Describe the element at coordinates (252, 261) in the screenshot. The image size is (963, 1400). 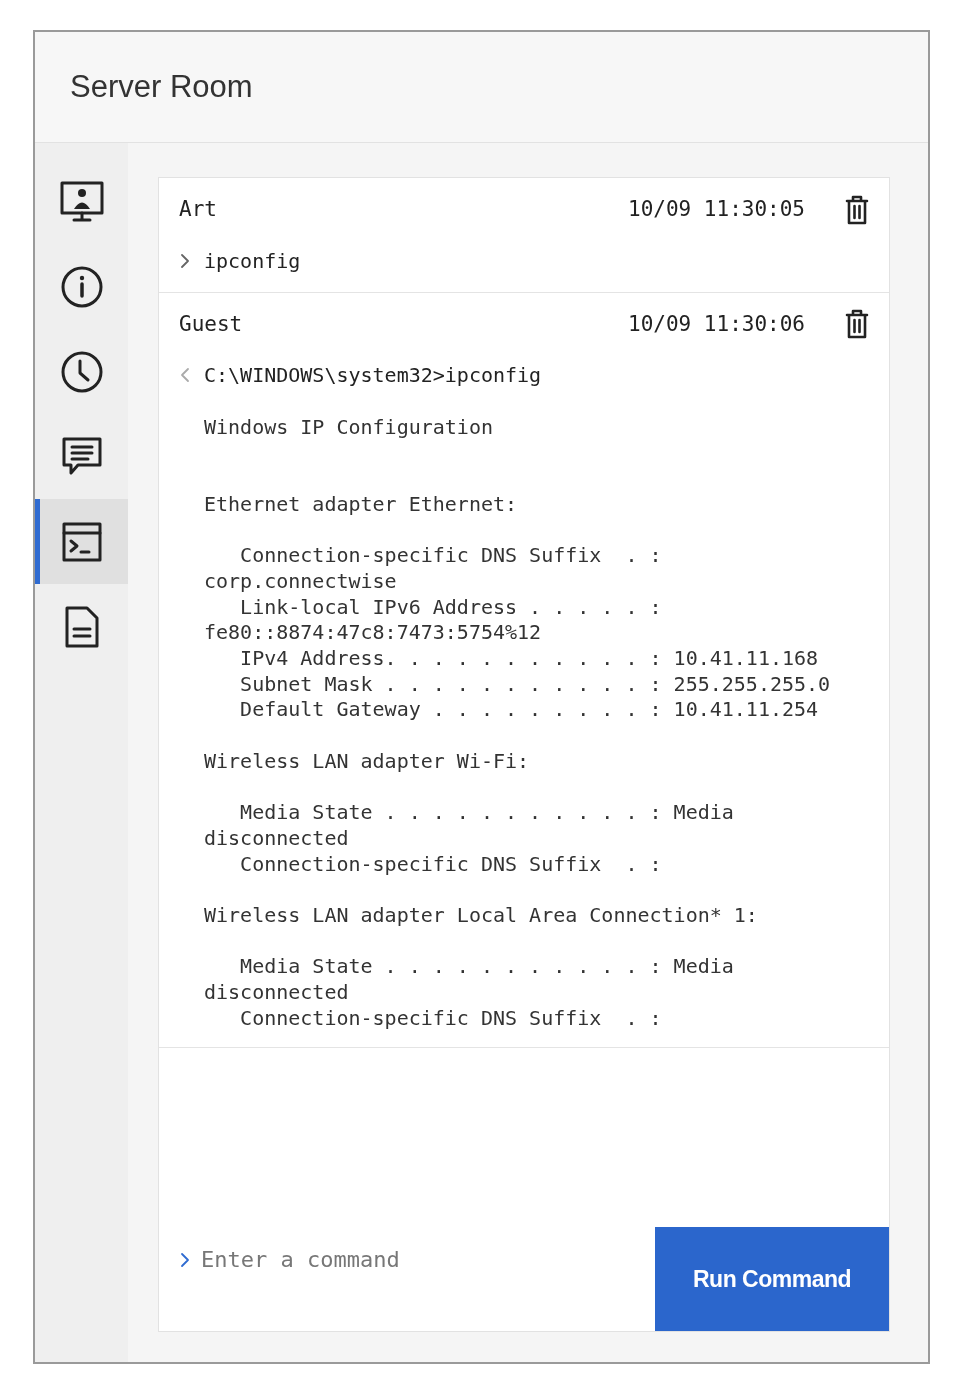
I see `command-text: ipconfig` at that location.